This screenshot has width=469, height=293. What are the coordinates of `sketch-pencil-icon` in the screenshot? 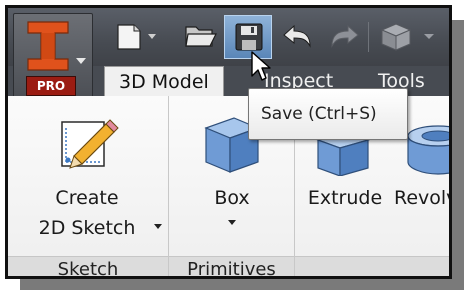 It's located at (90, 144).